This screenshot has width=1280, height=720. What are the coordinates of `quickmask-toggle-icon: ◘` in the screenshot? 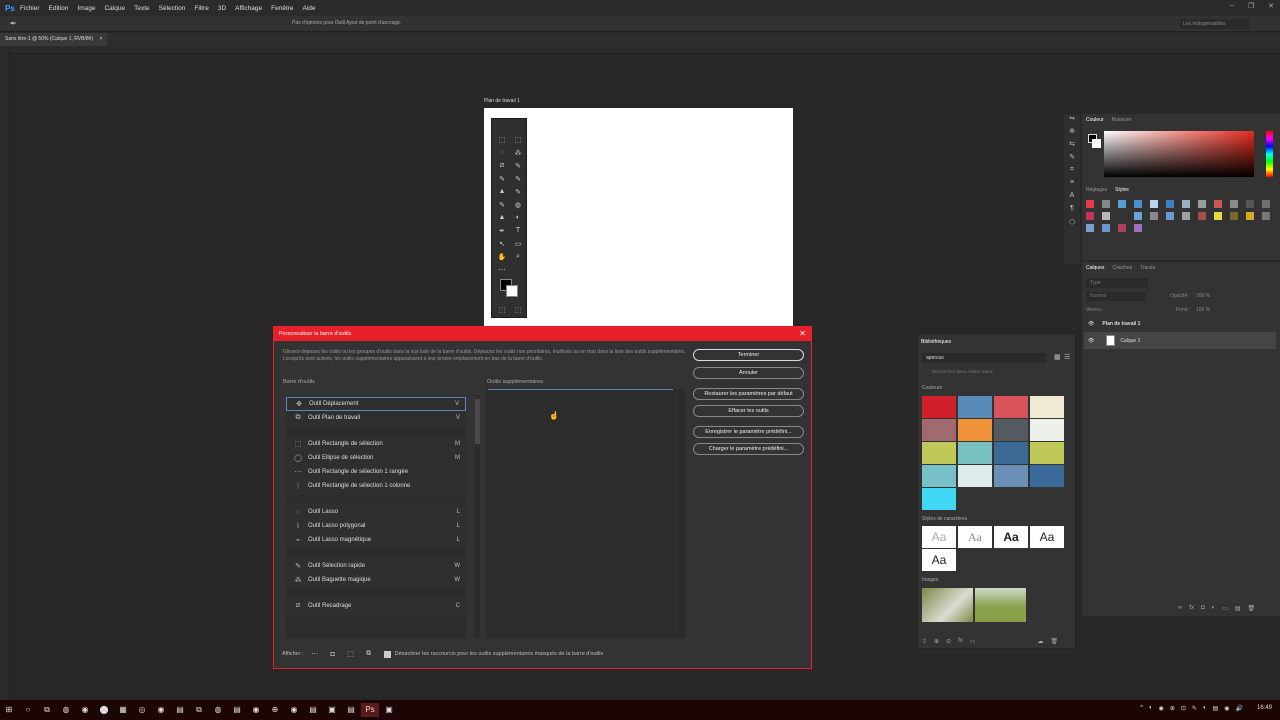 It's located at (333, 654).